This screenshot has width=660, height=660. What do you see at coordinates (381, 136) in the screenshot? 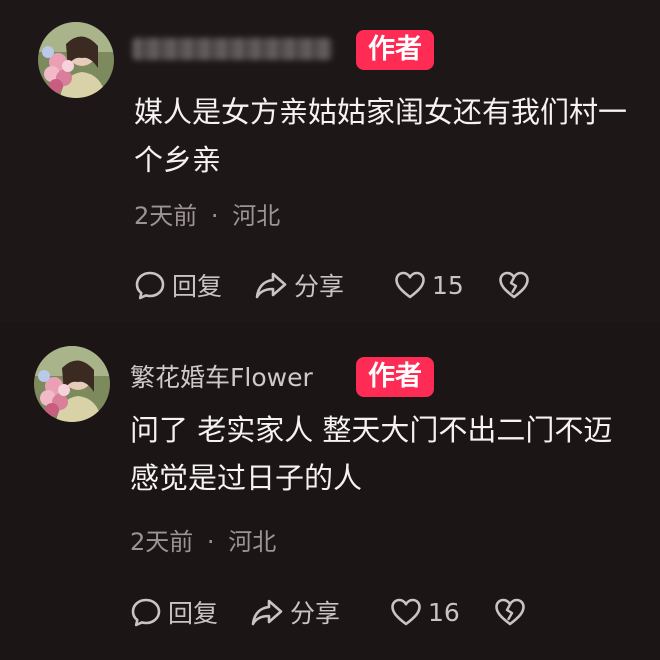
I see `comment-text: 媒人是女方亲姑姑家闺女还有我们村一个乡亲` at bounding box center [381, 136].